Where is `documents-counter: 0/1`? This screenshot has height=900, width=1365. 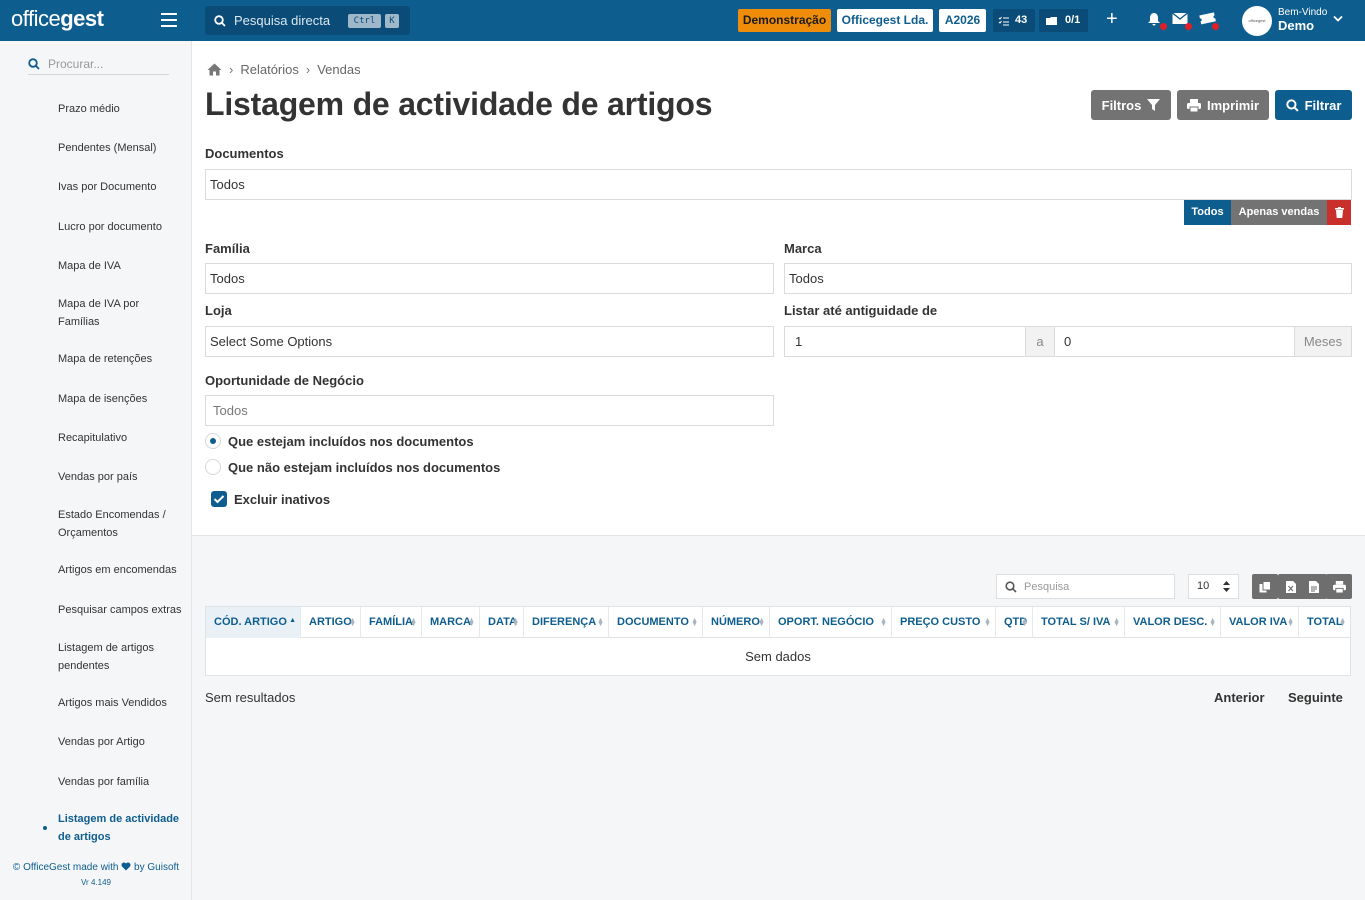 documents-counter: 0/1 is located at coordinates (1063, 20).